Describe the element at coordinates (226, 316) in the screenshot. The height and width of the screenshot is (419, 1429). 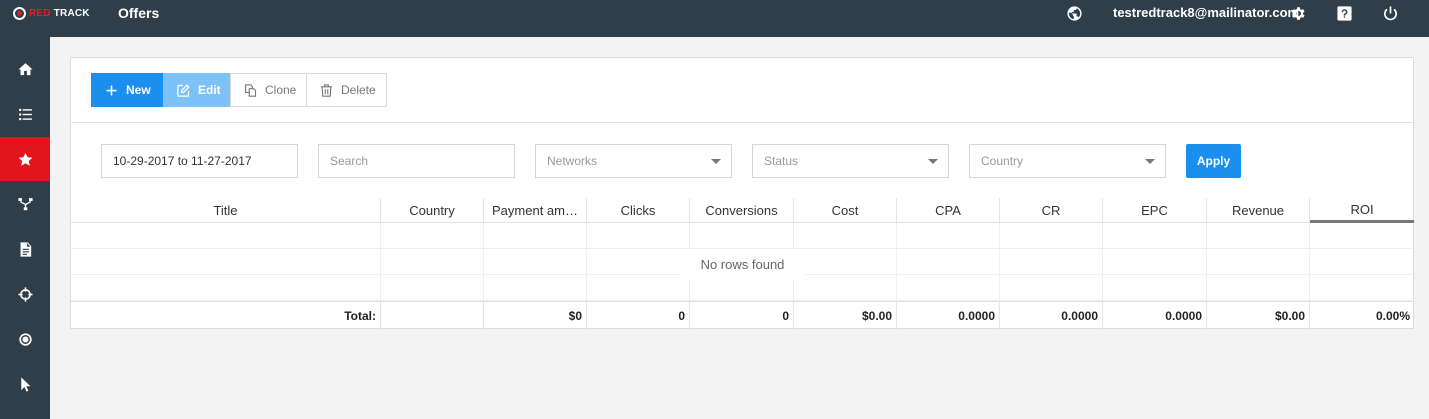
I see `totals-label: Total:` at that location.